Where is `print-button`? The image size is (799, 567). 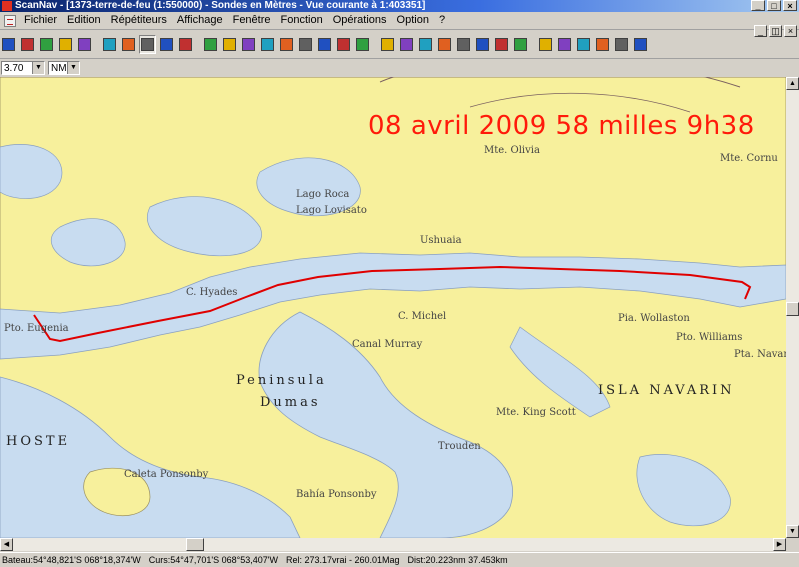
print-button is located at coordinates (65, 44).